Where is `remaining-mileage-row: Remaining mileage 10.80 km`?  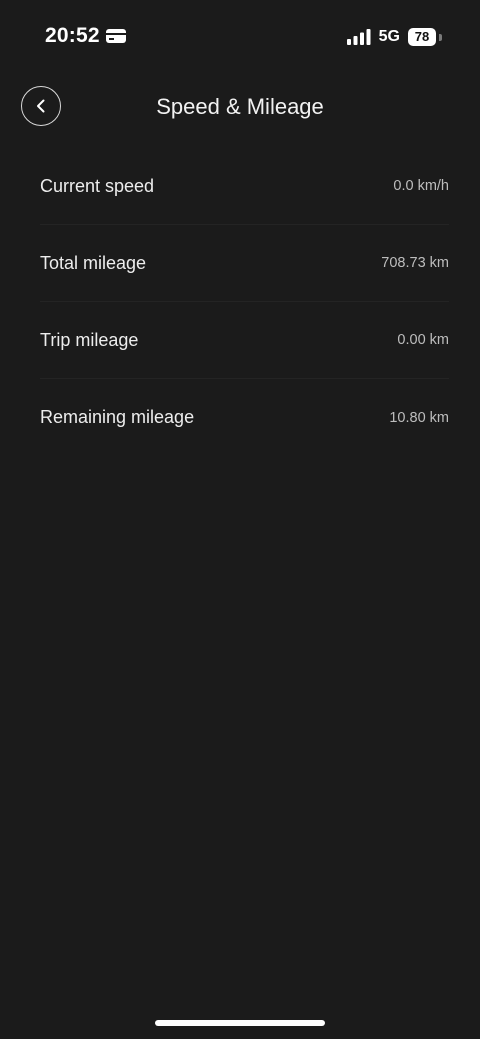 remaining-mileage-row: Remaining mileage 10.80 km is located at coordinates (244, 417).